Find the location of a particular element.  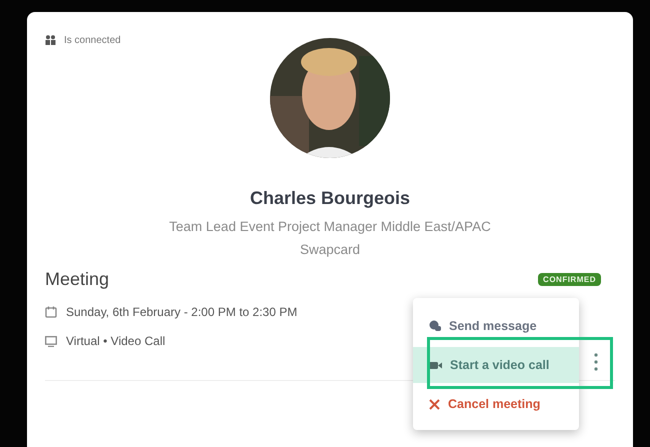

close-icon is located at coordinates (434, 404).